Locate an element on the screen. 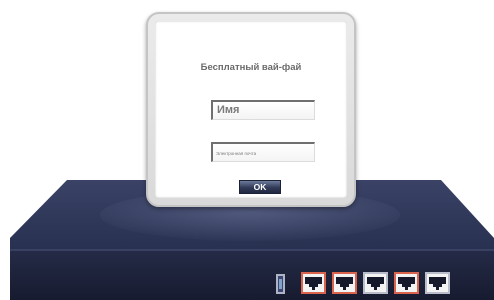 This screenshot has width=494, height=300. ethernet-ports is located at coordinates (375, 283).